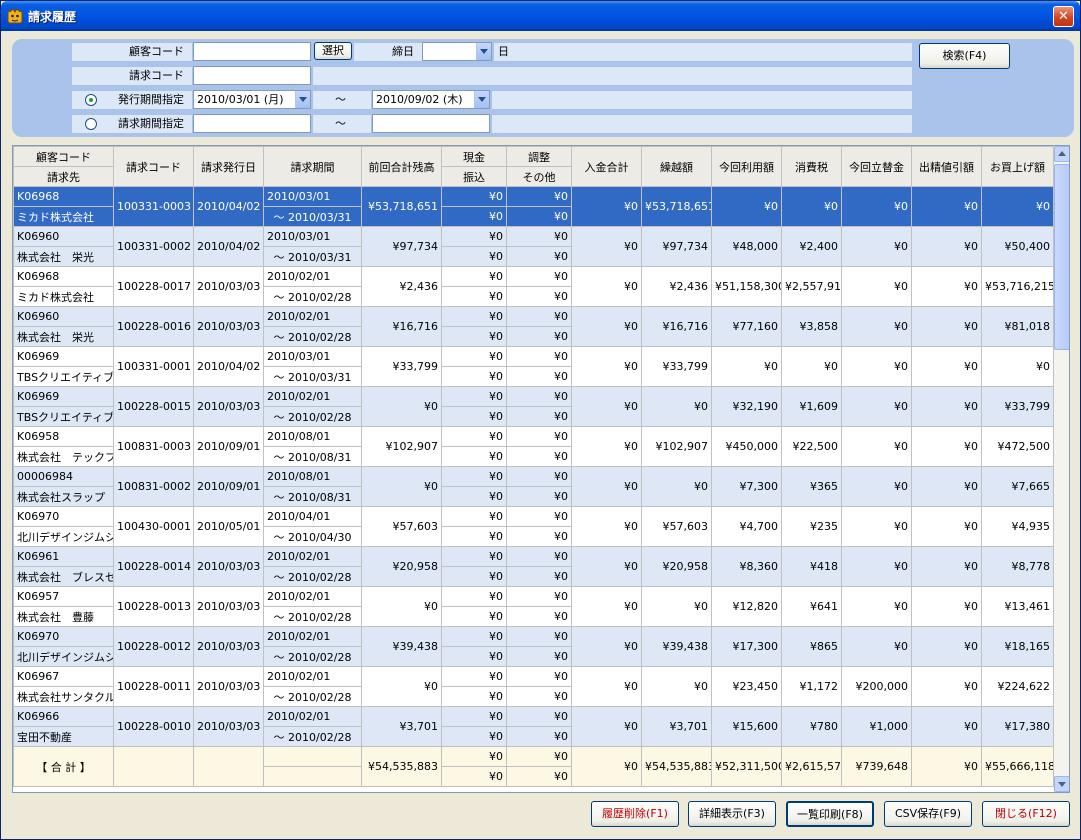 The height and width of the screenshot is (840, 1081). I want to click on cell-usage: ¥48,000, so click(746, 246).